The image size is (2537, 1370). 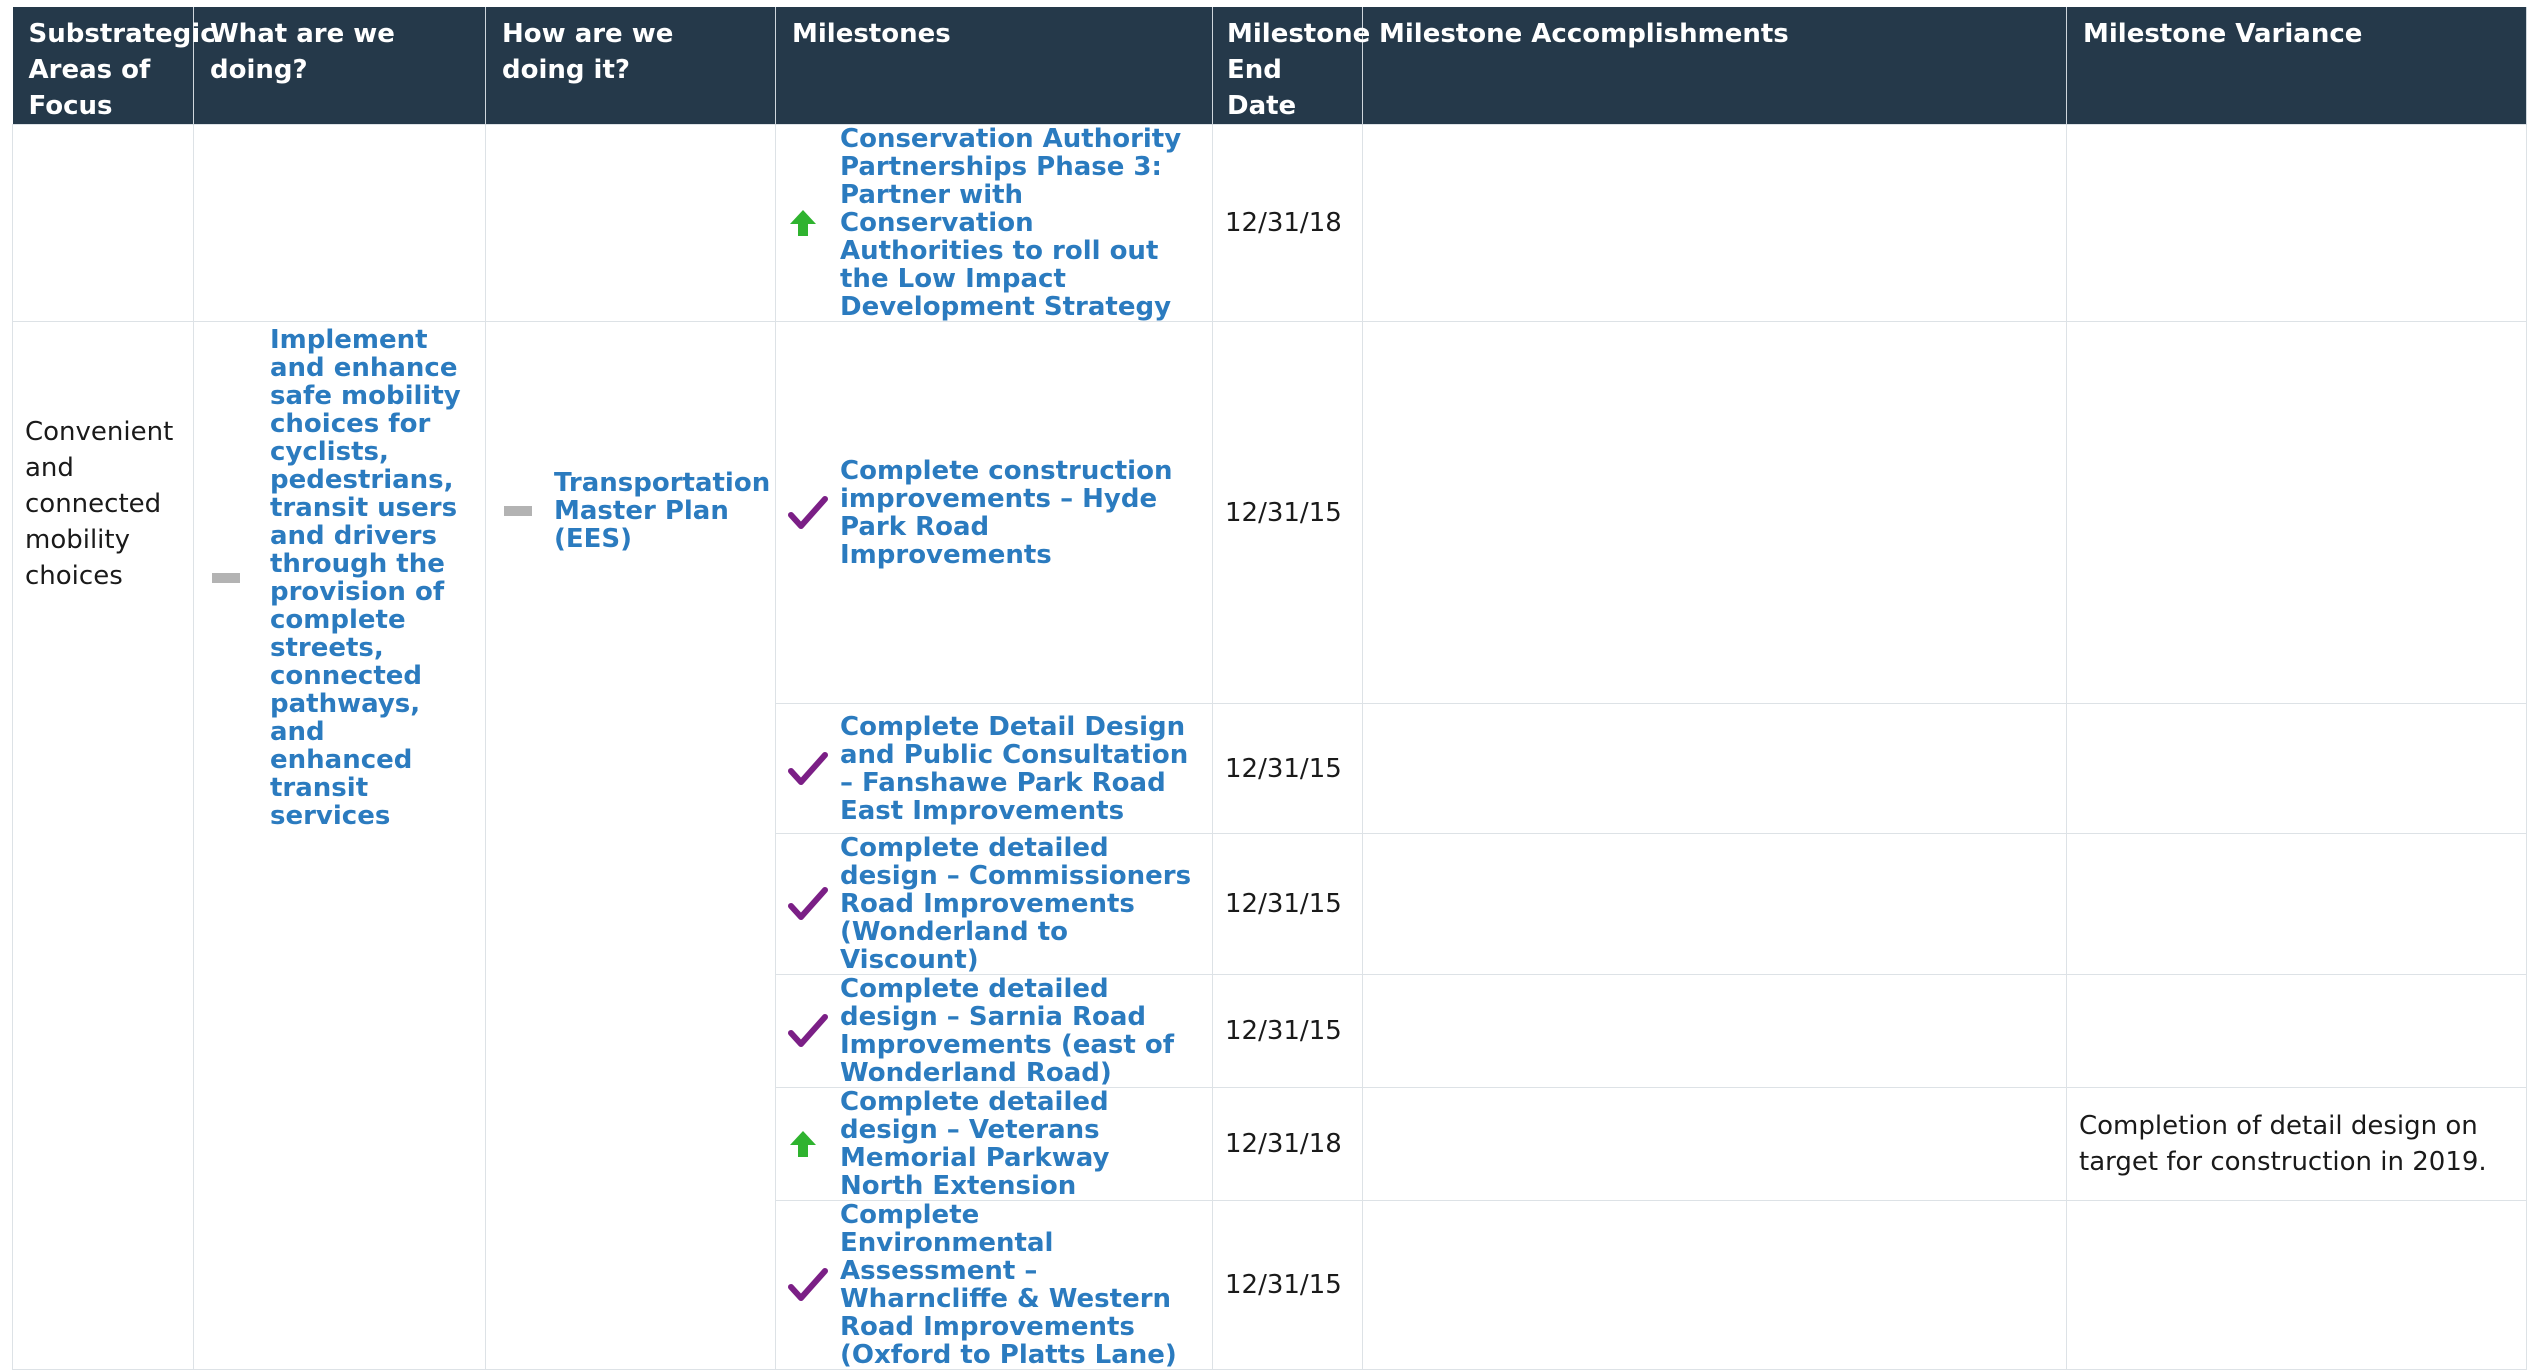 What do you see at coordinates (103, 223) in the screenshot?
I see `substrategic-cell-empty` at bounding box center [103, 223].